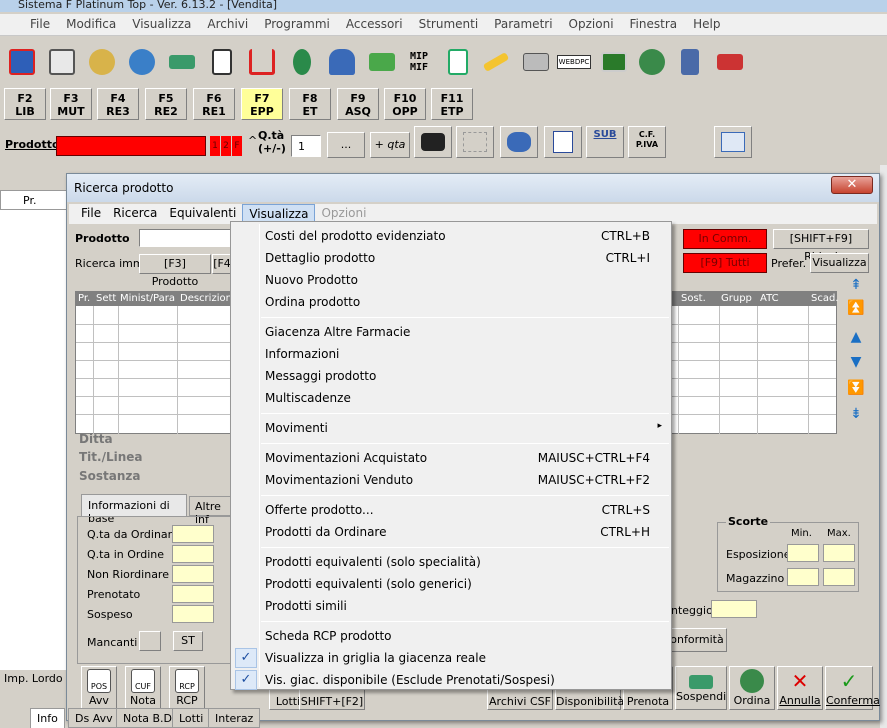 This screenshot has width=887, height=728. I want to click on f2-lib-button: F2 LIB, so click(25, 104).